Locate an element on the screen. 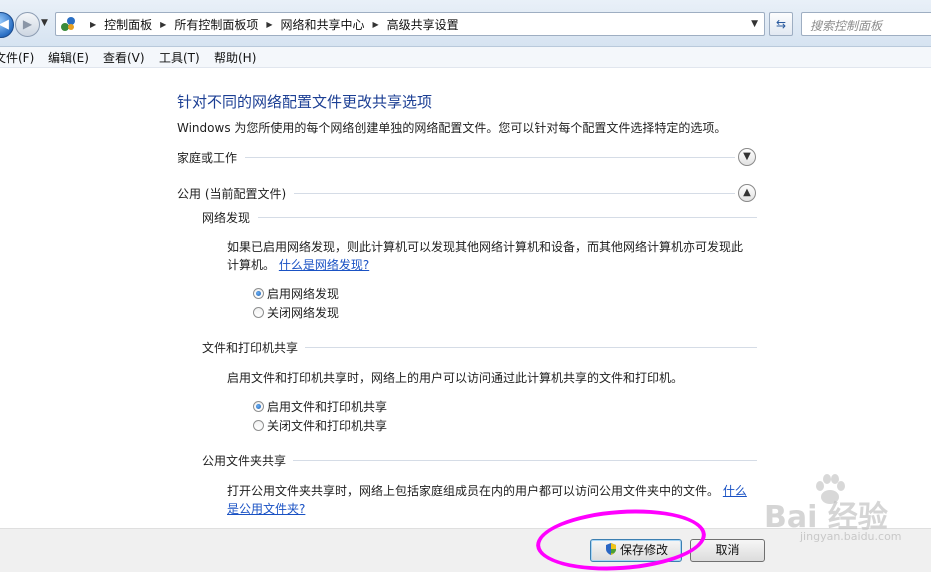  radio-disable-file-printer-sharing: 关闭文件和打印机共享 is located at coordinates (320, 425).